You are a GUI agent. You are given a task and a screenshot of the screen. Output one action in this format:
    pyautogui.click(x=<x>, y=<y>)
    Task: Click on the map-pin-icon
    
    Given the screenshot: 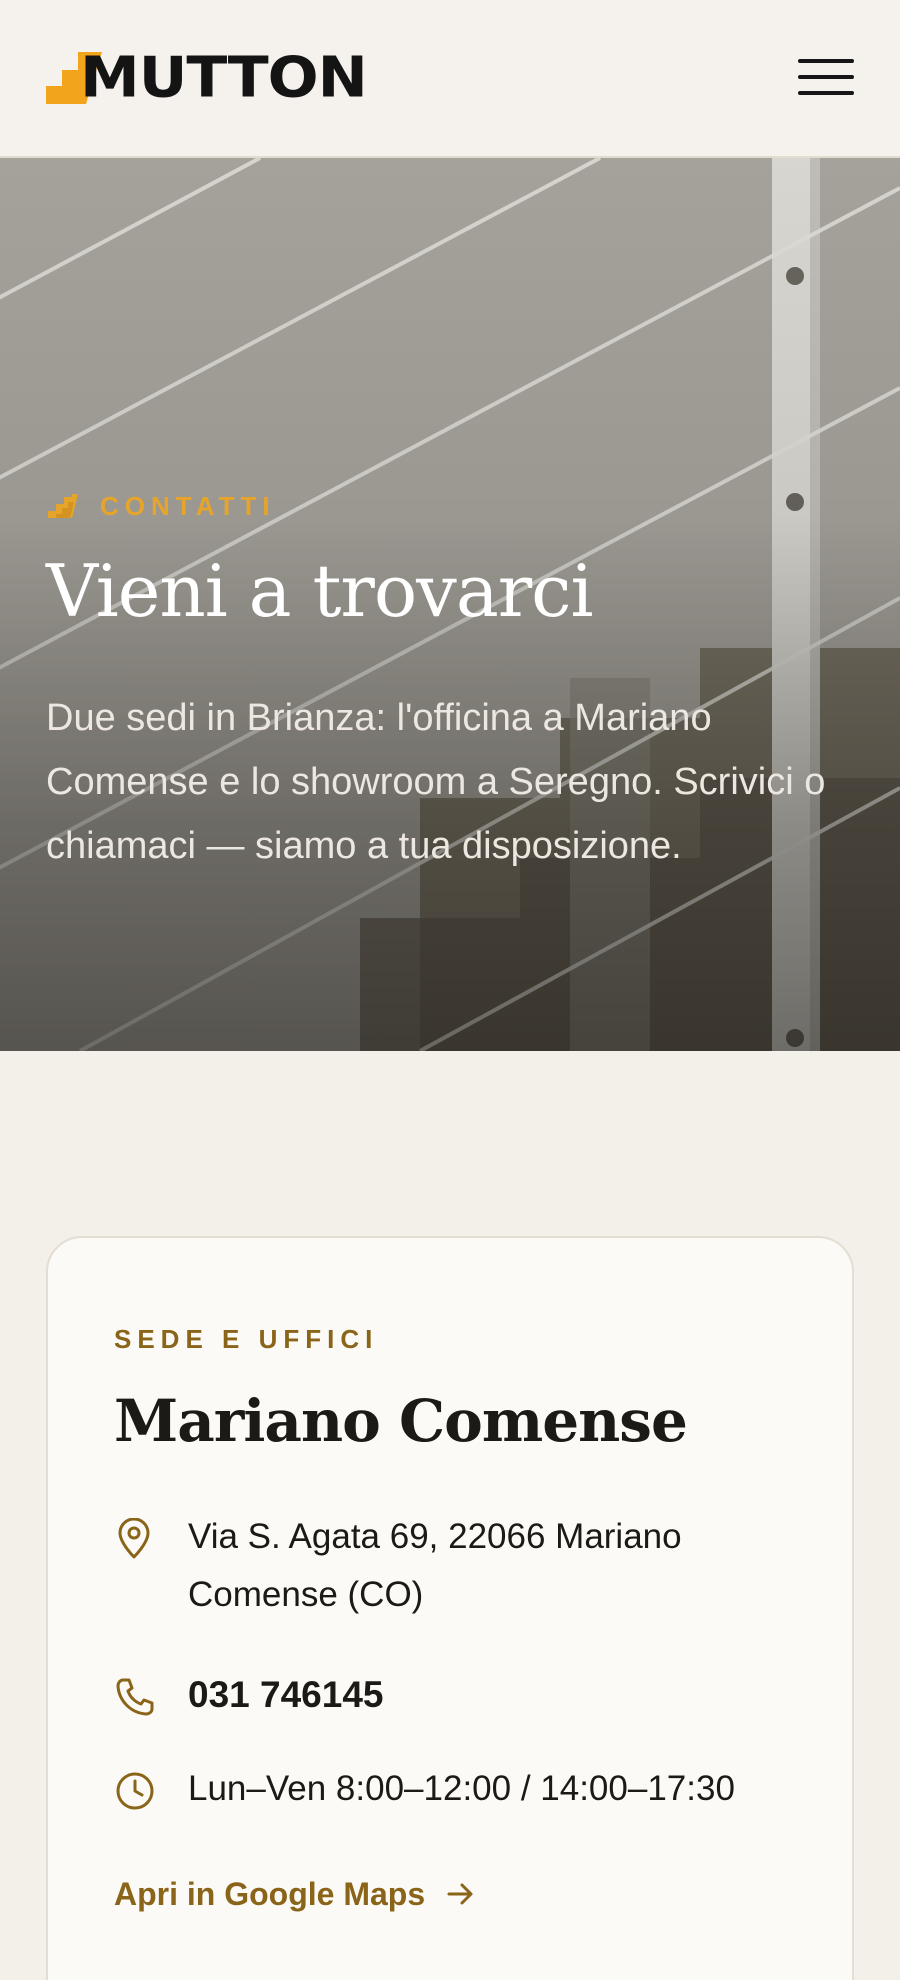 What is the action you would take?
    pyautogui.click(x=134, y=1538)
    